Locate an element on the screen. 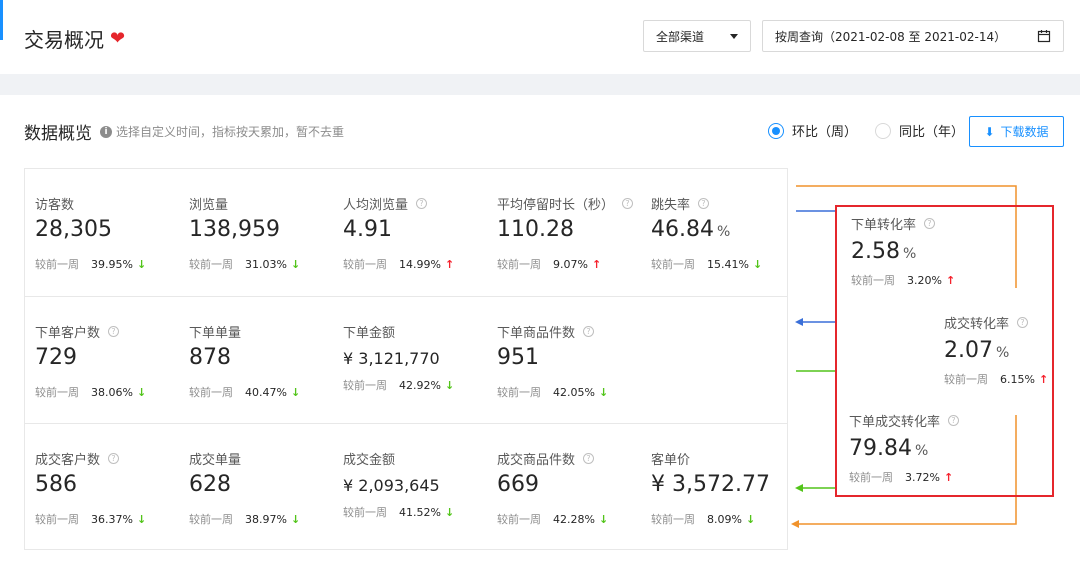 This screenshot has width=1080, height=563. green-line is located at coordinates (816, 429).